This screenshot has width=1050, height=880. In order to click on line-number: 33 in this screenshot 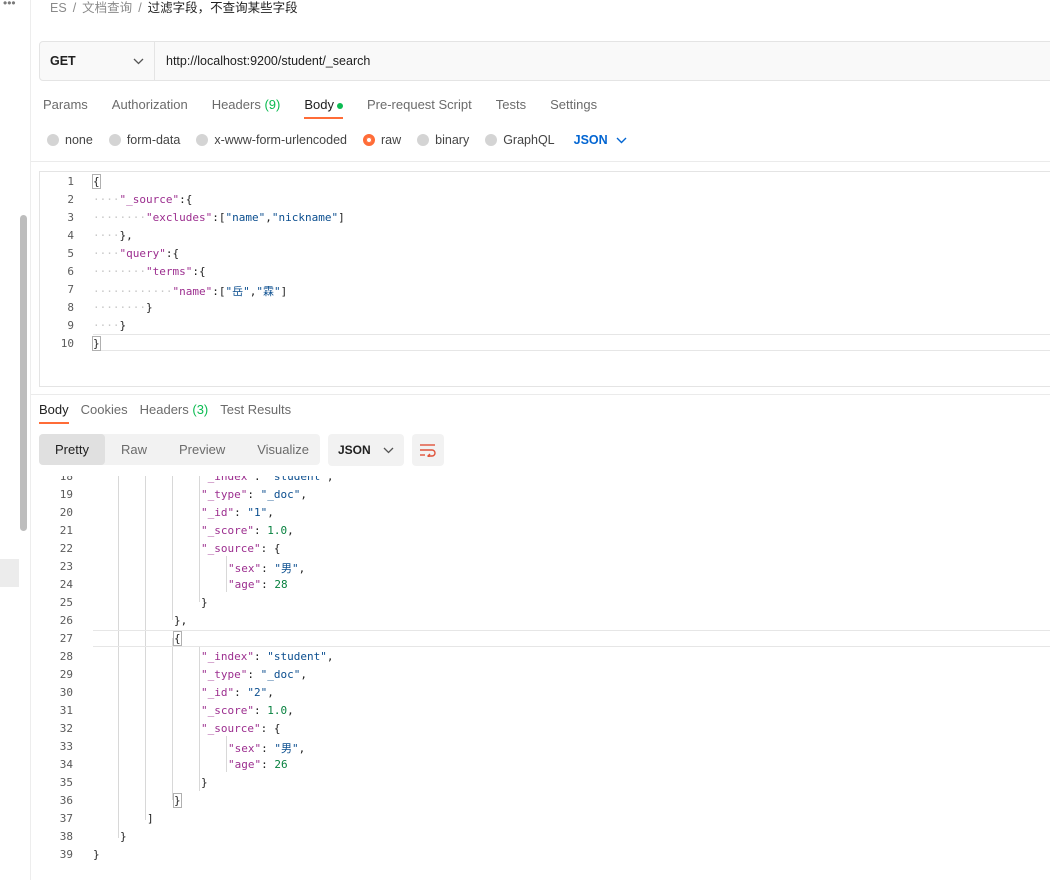, I will do `click(66, 746)`.